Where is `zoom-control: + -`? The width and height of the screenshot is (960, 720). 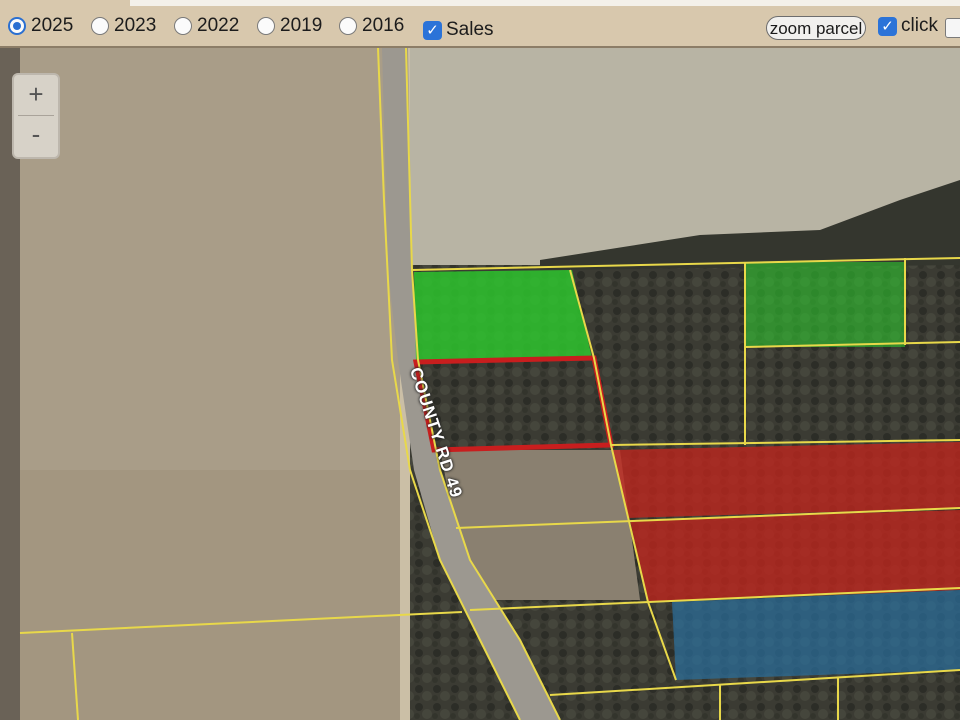
zoom-control: + - is located at coordinates (36, 116).